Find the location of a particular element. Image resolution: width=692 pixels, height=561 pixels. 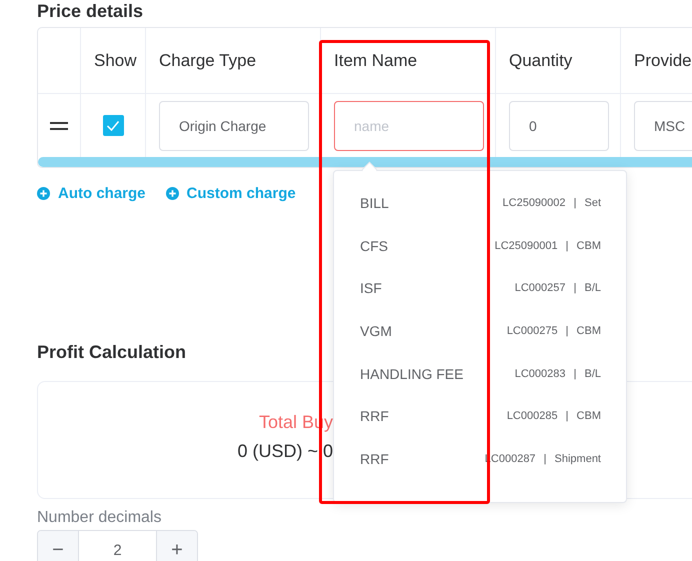

drag-handle-icon is located at coordinates (59, 126).